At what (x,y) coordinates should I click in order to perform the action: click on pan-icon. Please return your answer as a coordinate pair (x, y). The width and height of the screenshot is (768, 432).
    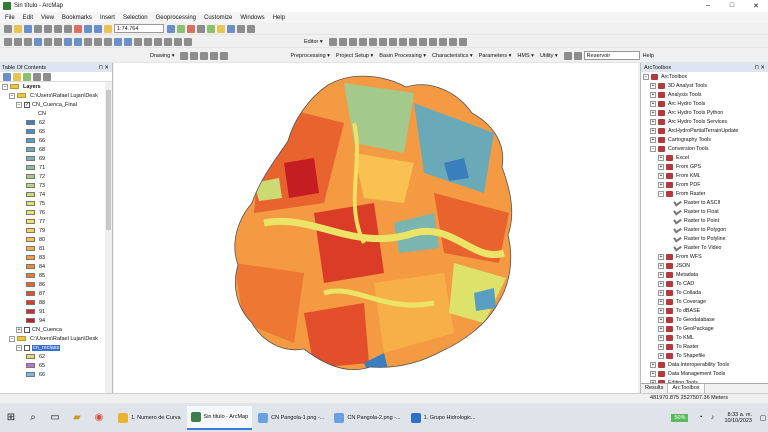
    Looking at the image, I should click on (28, 41).